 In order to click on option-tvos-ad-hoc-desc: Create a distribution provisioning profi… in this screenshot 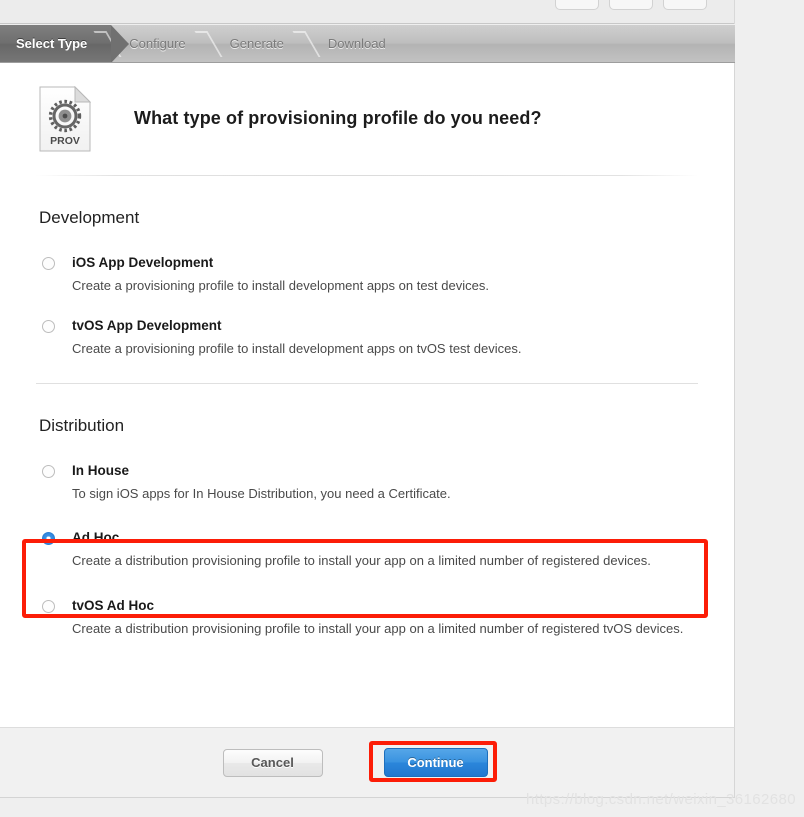, I will do `click(378, 628)`.